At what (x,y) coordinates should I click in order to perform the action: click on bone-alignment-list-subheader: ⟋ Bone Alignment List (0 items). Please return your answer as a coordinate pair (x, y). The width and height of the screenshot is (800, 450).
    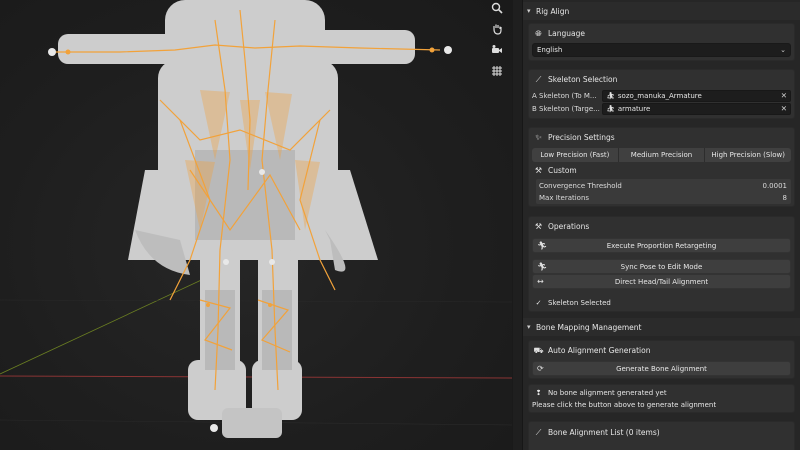
    Looking at the image, I should click on (661, 432).